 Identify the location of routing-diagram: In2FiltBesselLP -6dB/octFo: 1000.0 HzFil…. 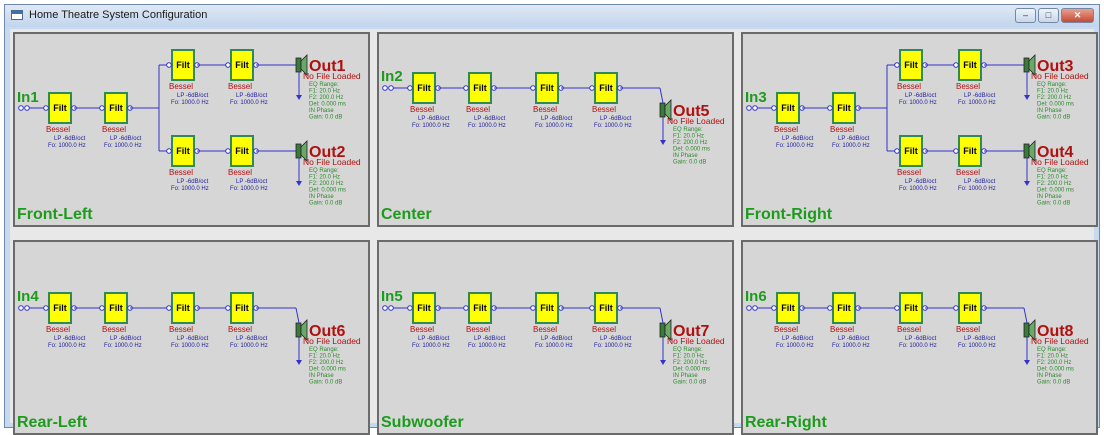
(555, 129).